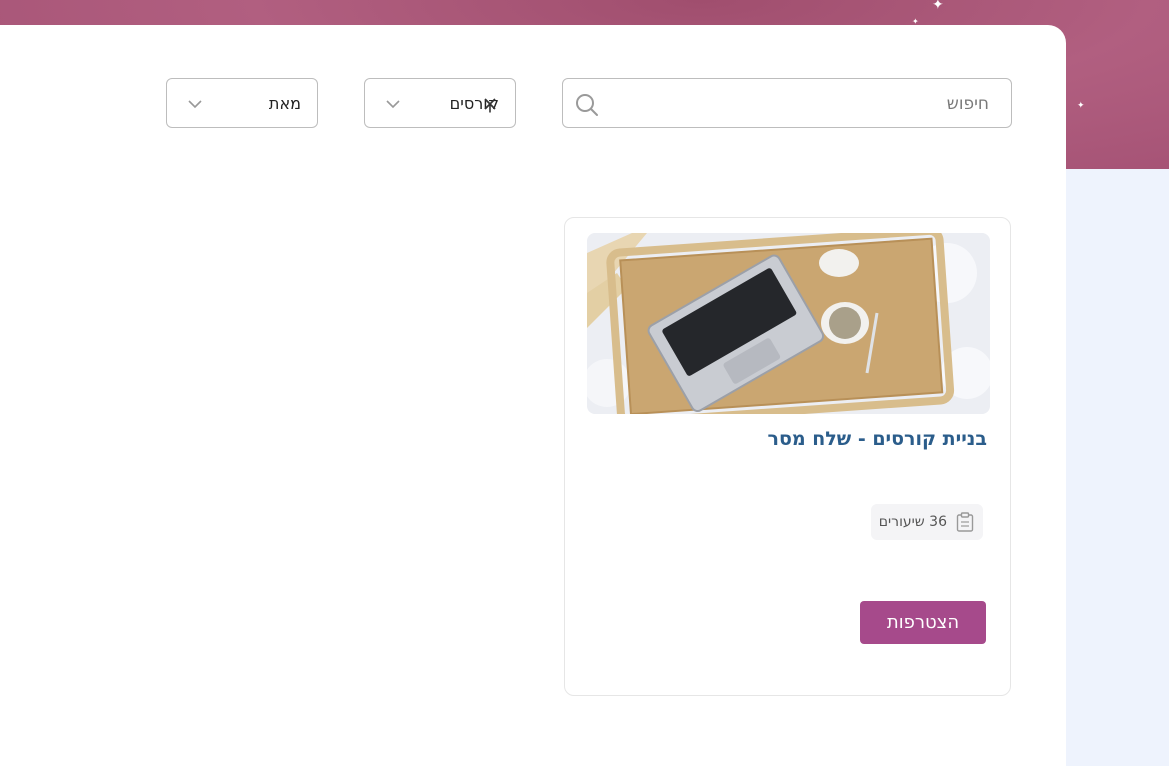 The image size is (1169, 766). I want to click on type-filter-select: קורסים, so click(440, 103).